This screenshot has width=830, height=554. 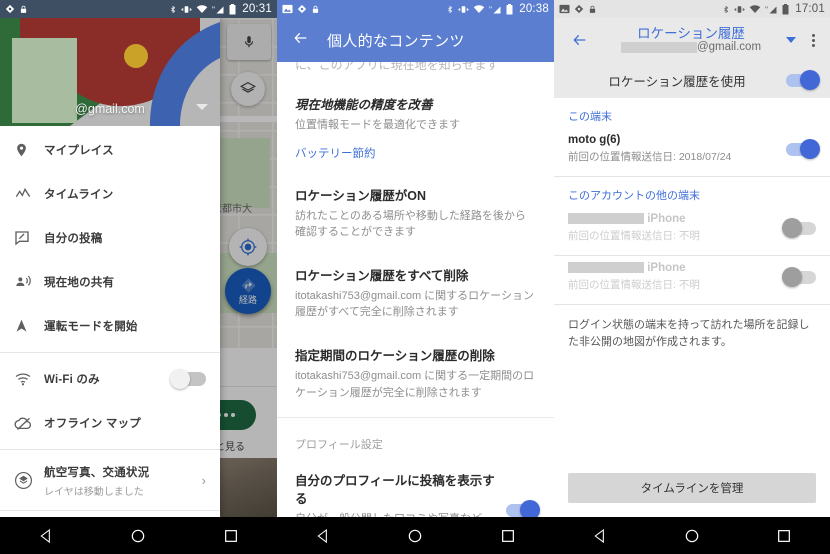 What do you see at coordinates (382, 275) in the screenshot?
I see `block-title: ロケーション履歴をすべて削除` at bounding box center [382, 275].